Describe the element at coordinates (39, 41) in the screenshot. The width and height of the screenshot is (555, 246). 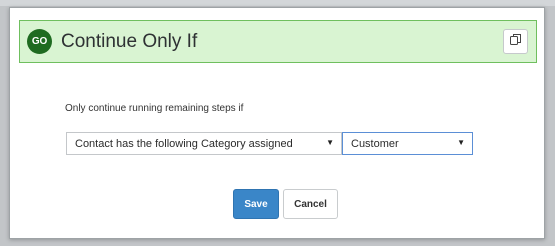
I see `go-badge: GO` at that location.